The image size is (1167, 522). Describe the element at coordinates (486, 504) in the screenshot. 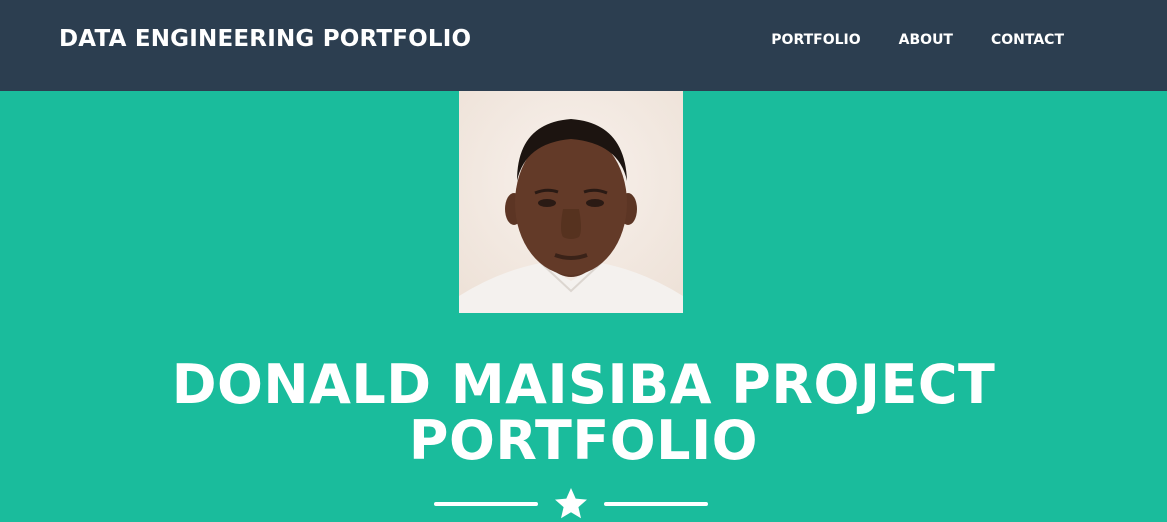

I see `divider-line-left` at that location.